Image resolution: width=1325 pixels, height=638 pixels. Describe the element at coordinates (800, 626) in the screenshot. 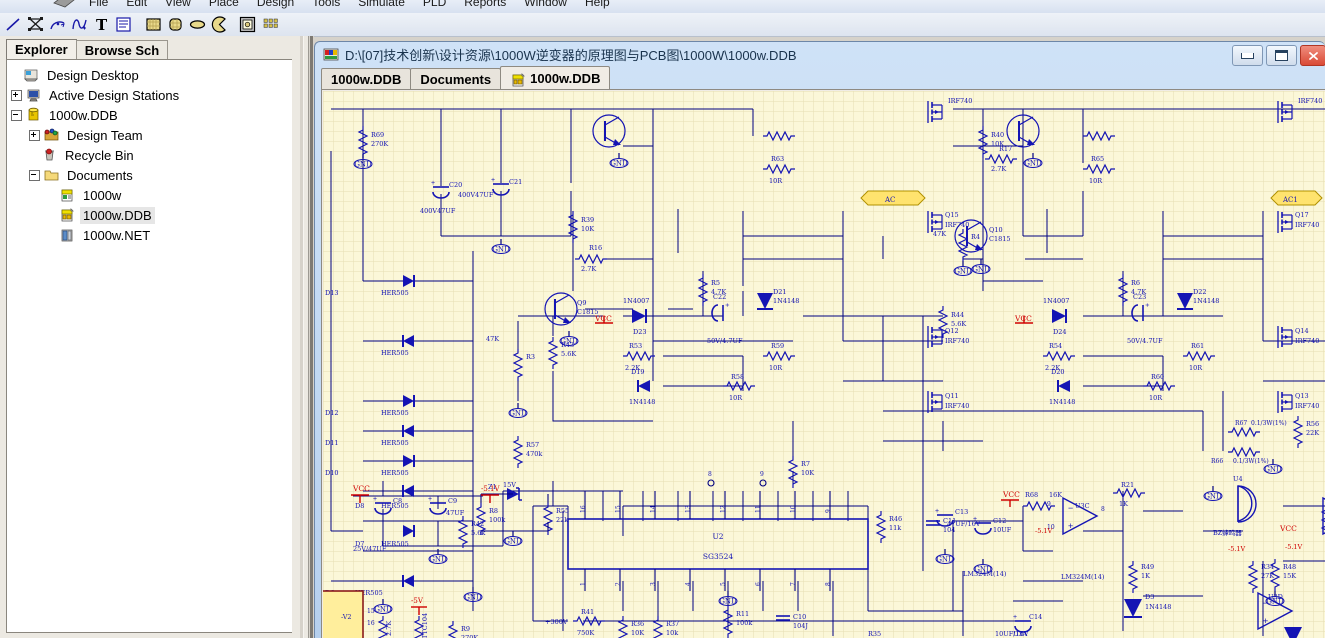

I see `svg-text: 104J` at that location.